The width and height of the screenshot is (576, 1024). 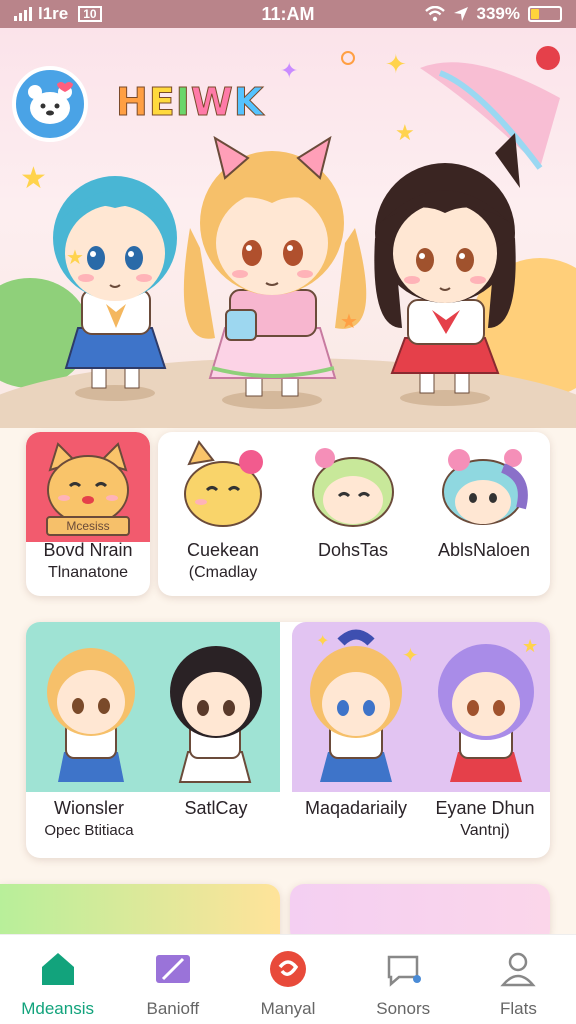 I want to click on list-item: Eyane Dhun Vantnj), so click(x=485, y=825).